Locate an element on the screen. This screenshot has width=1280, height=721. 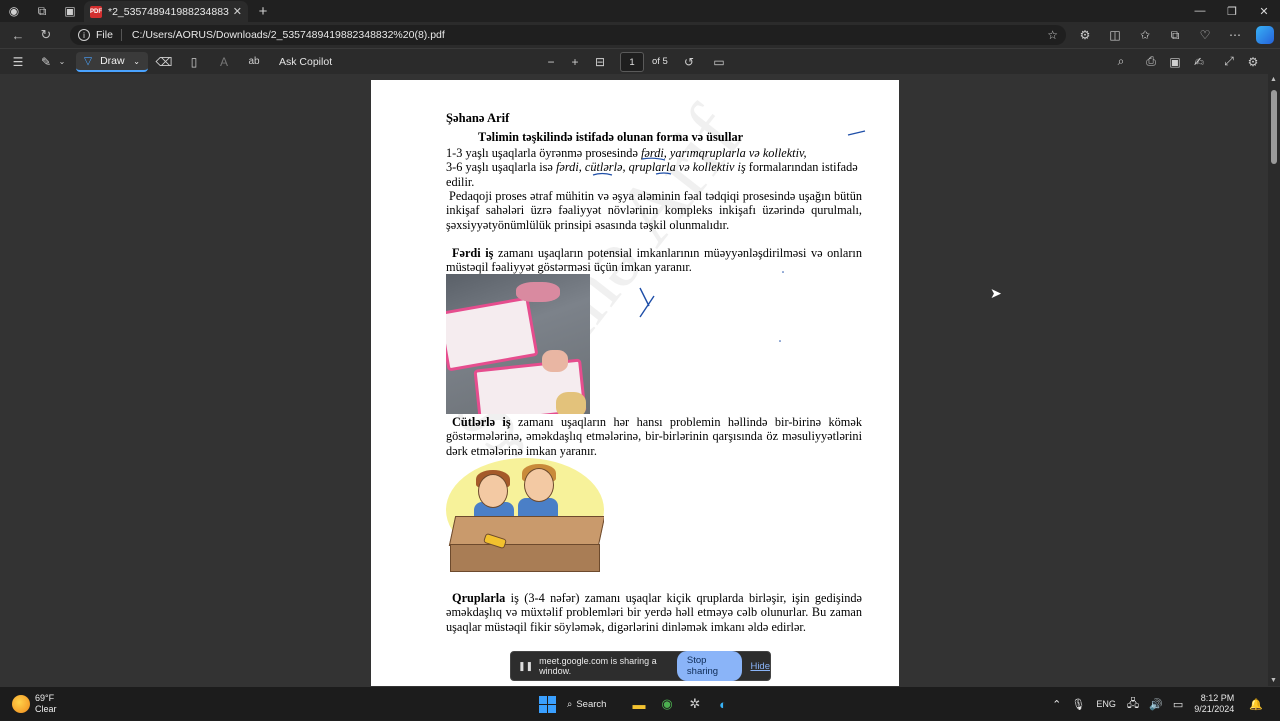
back-button: ← is located at coordinates (18, 35).